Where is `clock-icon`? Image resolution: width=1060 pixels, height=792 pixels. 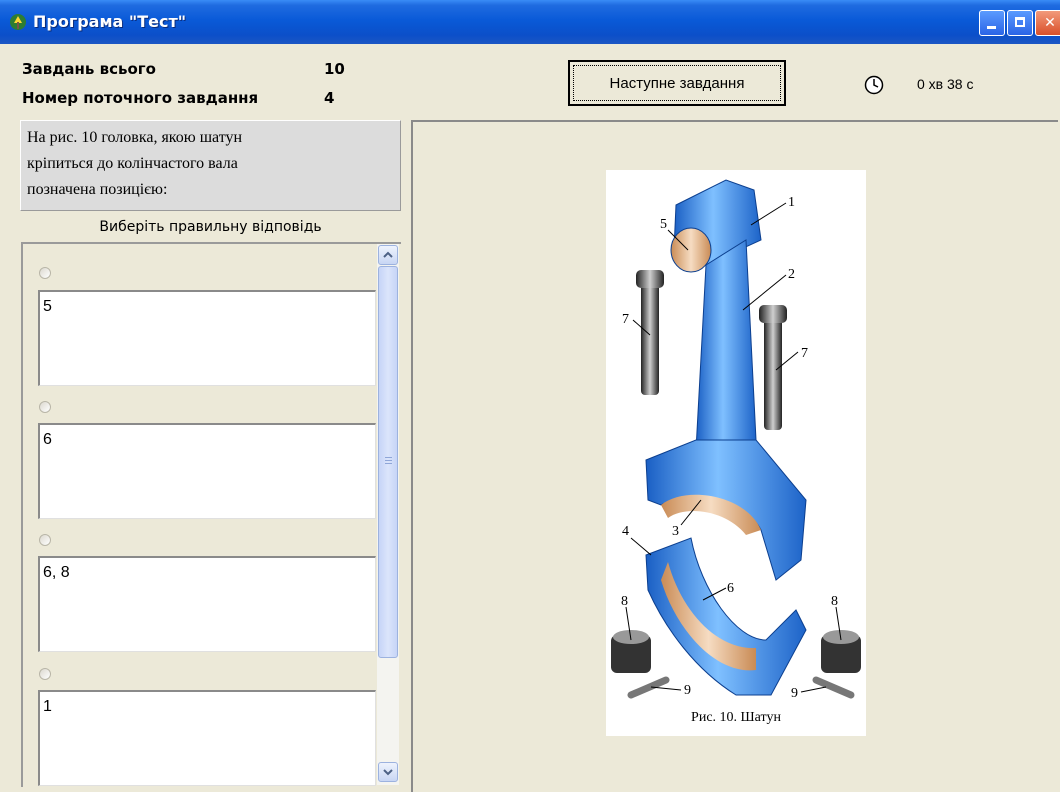 clock-icon is located at coordinates (874, 85).